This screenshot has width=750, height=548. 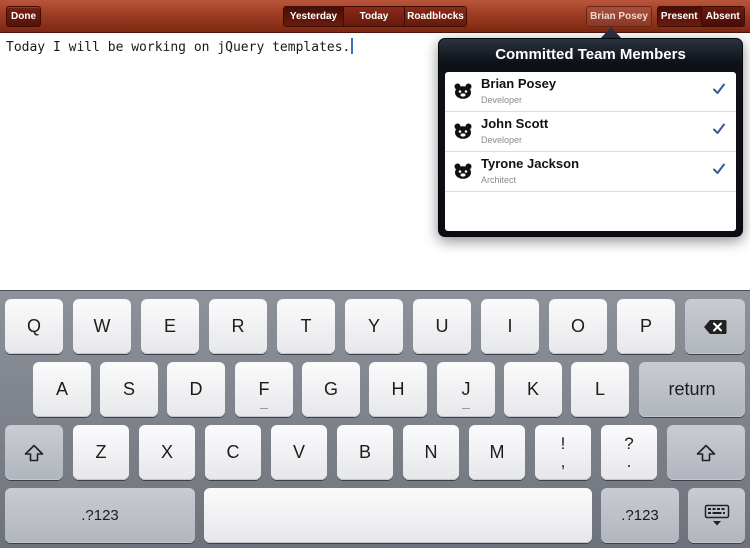 What do you see at coordinates (619, 16) in the screenshot?
I see `user-button: Brian Posey` at bounding box center [619, 16].